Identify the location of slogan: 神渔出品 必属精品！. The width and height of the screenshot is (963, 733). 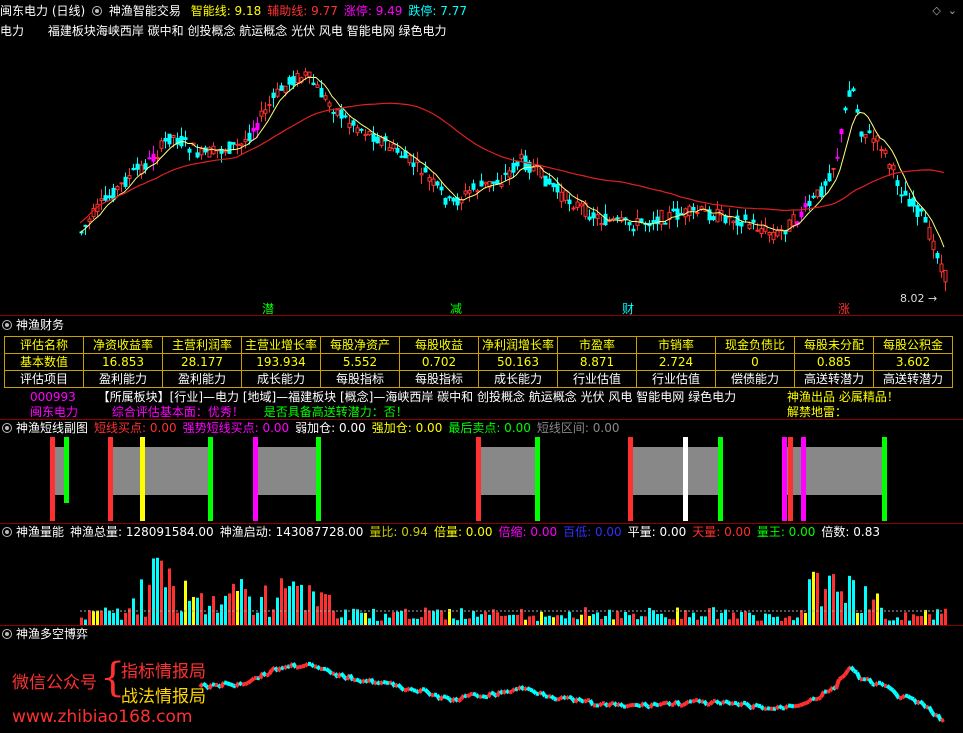
(843, 397).